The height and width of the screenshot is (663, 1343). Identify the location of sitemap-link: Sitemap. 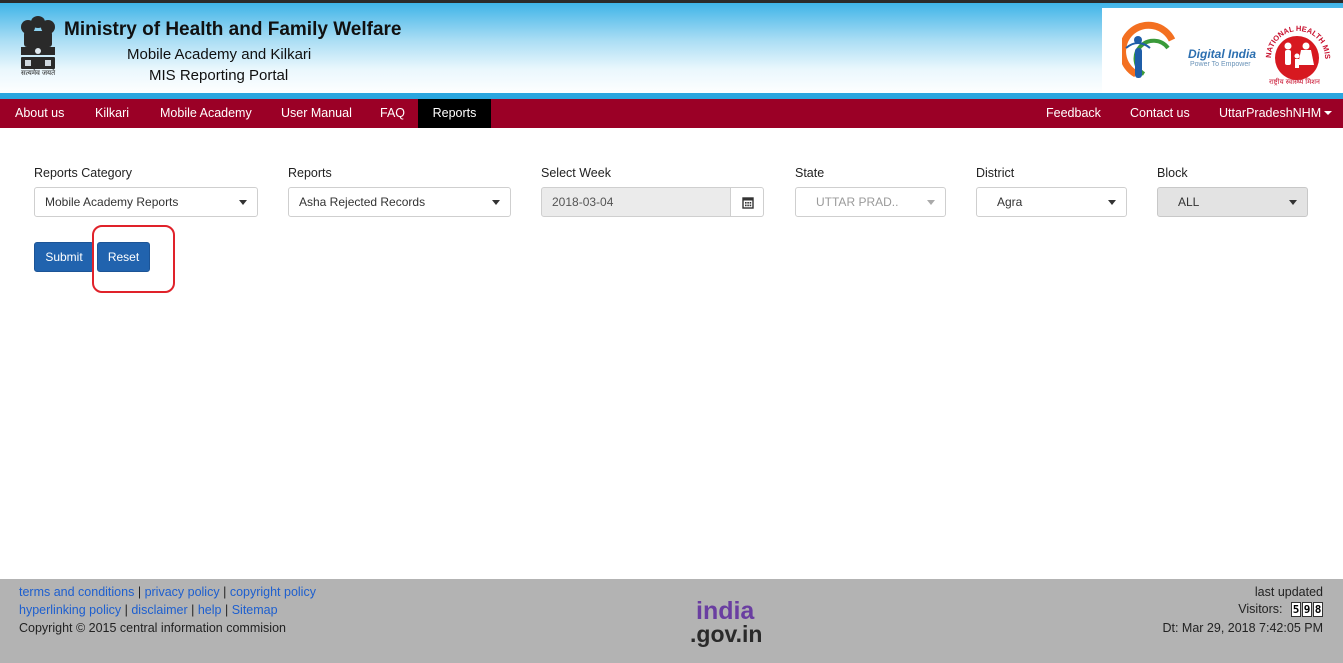
(255, 610).